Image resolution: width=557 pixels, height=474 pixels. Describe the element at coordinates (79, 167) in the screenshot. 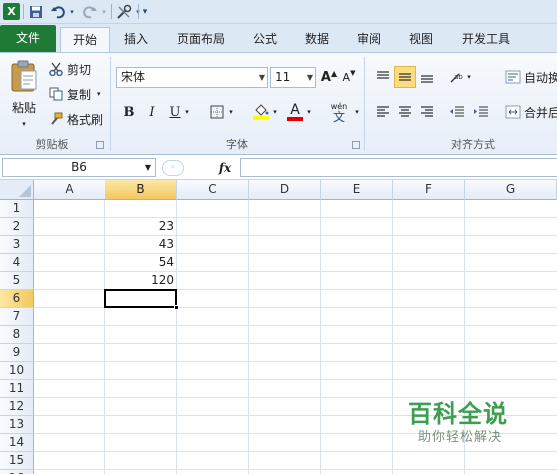

I see `name-box: B6 ▼` at that location.